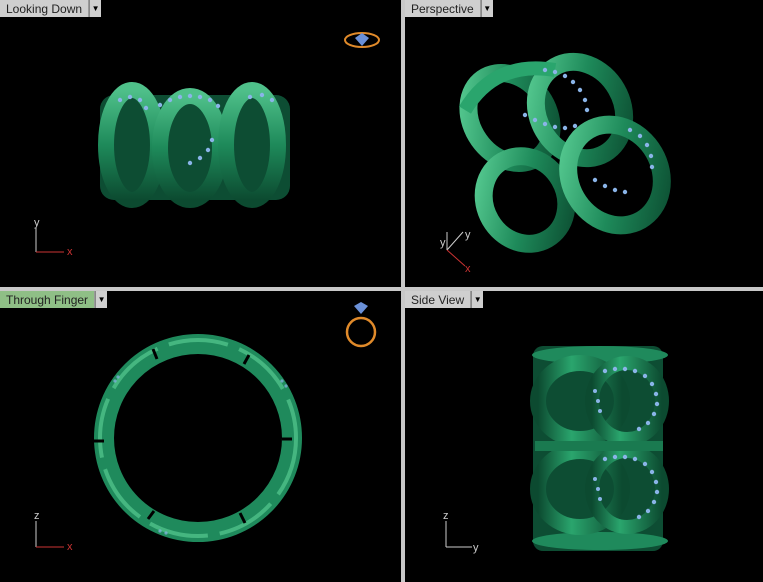  I want to click on viewport-tab-perspective: Perspective ▼, so click(449, 8).